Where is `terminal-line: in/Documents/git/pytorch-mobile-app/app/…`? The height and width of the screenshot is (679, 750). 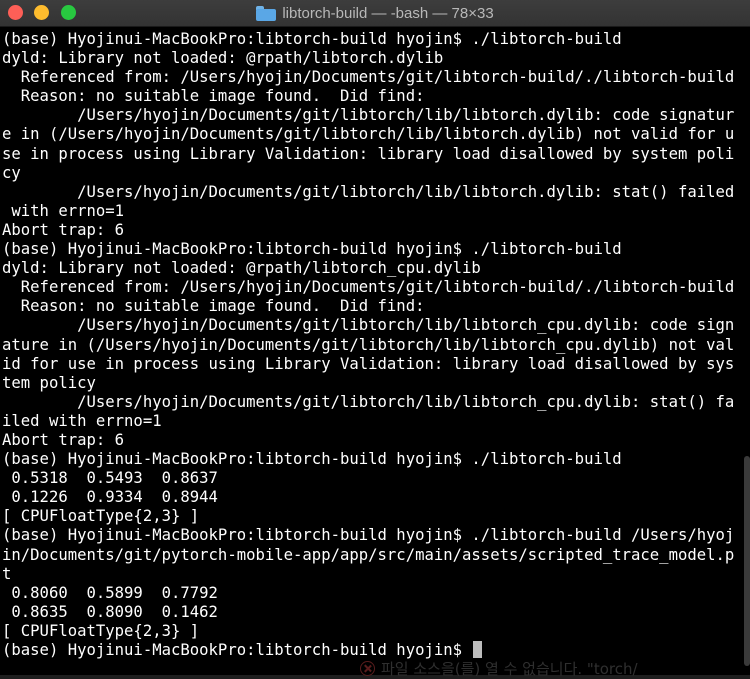 terminal-line: in/Documents/git/pytorch-mobile-app/app/… is located at coordinates (375, 555).